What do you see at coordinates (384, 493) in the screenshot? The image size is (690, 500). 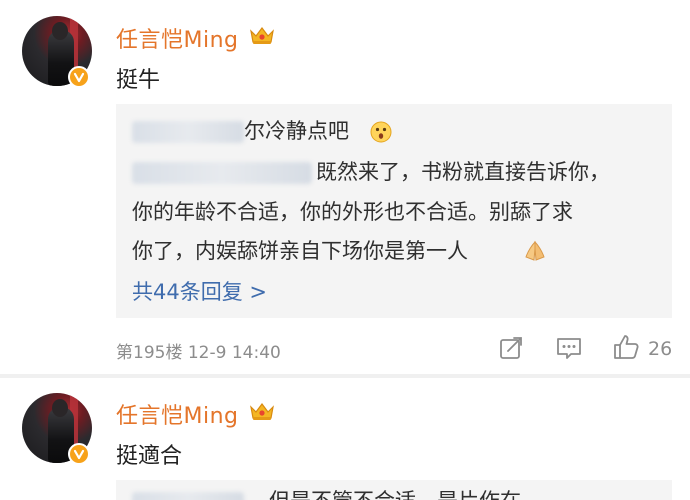 I see `reply-line: ，但是不管不合适，是片作在` at bounding box center [384, 493].